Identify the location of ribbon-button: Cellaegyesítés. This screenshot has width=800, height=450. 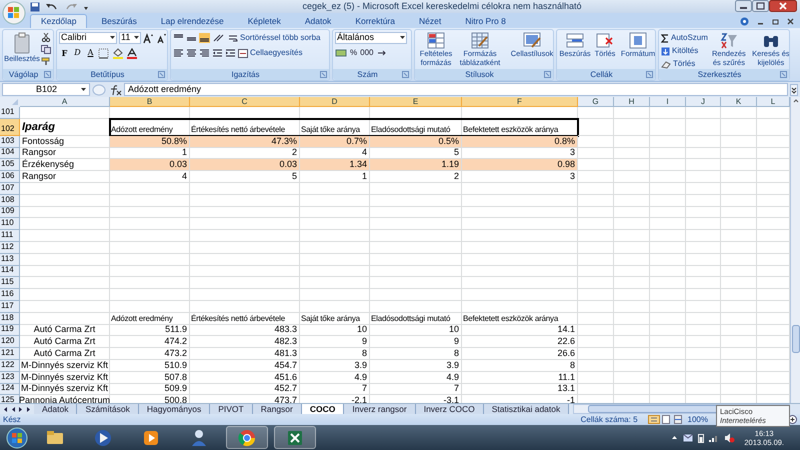
(270, 53).